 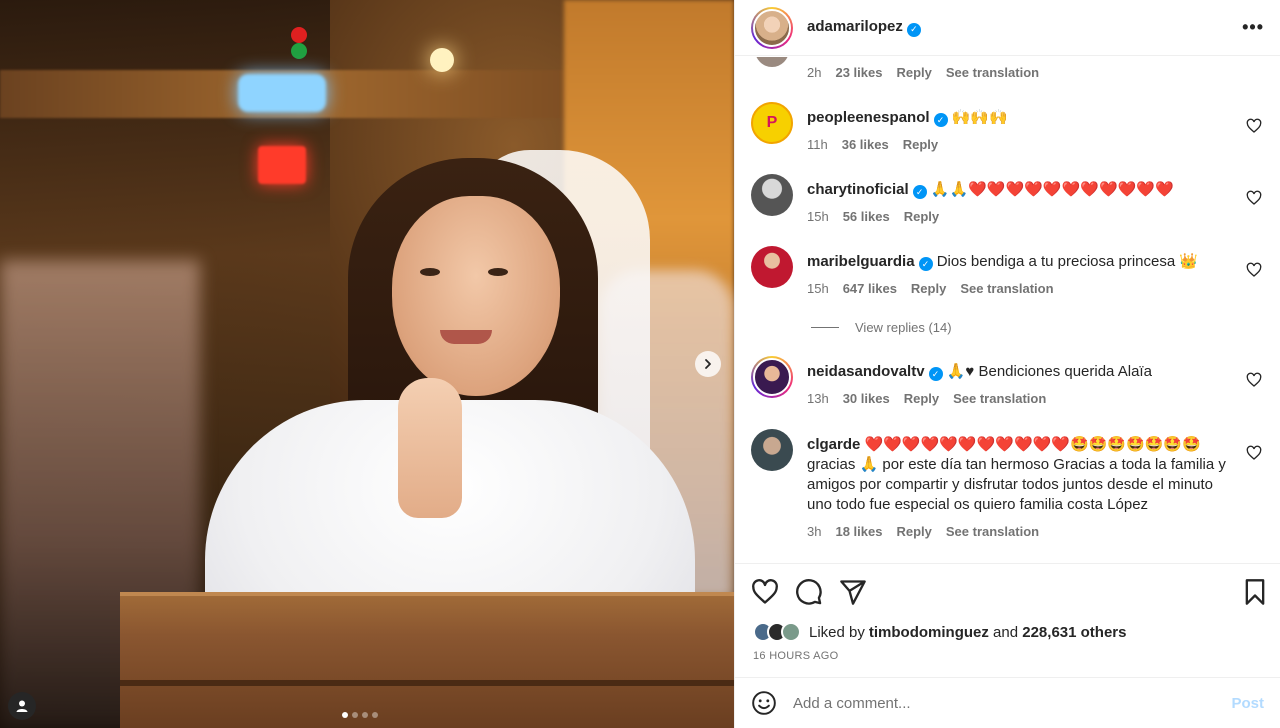 I want to click on author-username: adamarilopez ✓, so click(x=864, y=27).